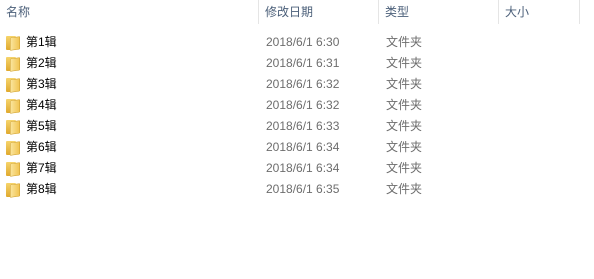 The image size is (594, 279). I want to click on file-name-cell: 第1辑, so click(31, 42).